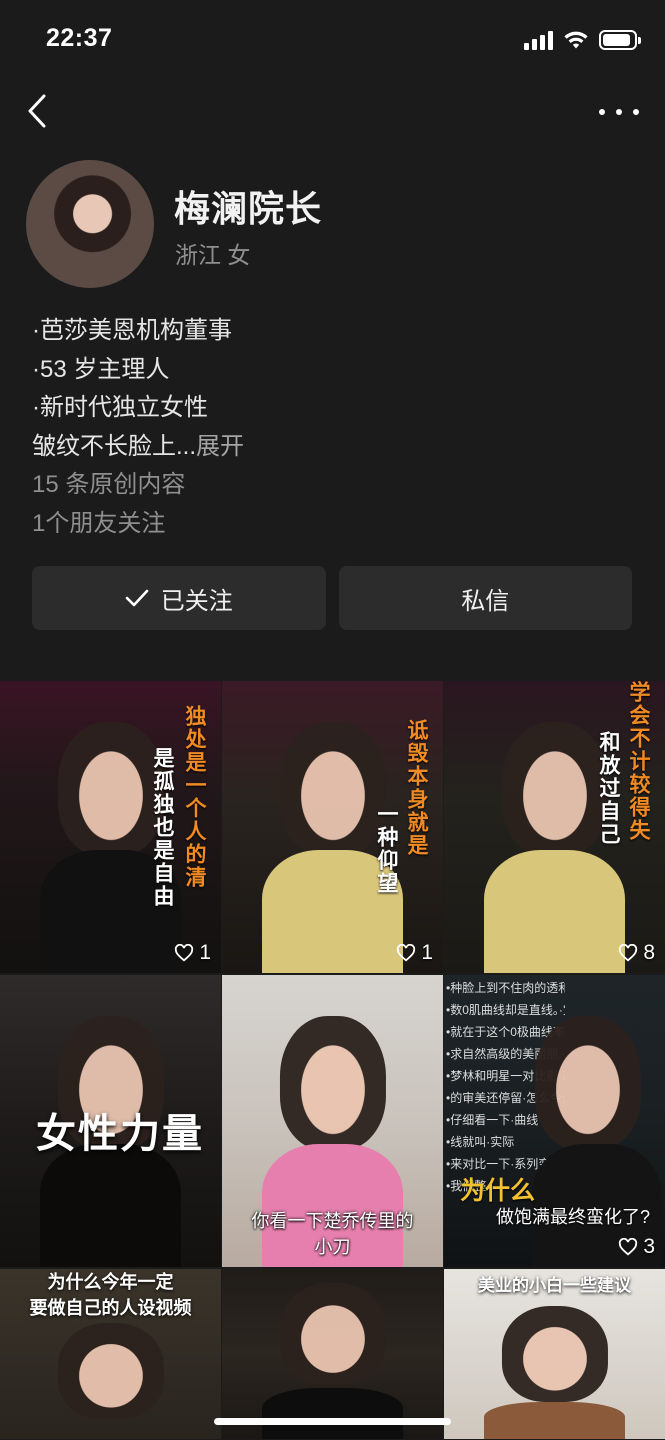 The image size is (665, 1440). Describe the element at coordinates (649, 952) in the screenshot. I see `like-count-value: 8` at that location.